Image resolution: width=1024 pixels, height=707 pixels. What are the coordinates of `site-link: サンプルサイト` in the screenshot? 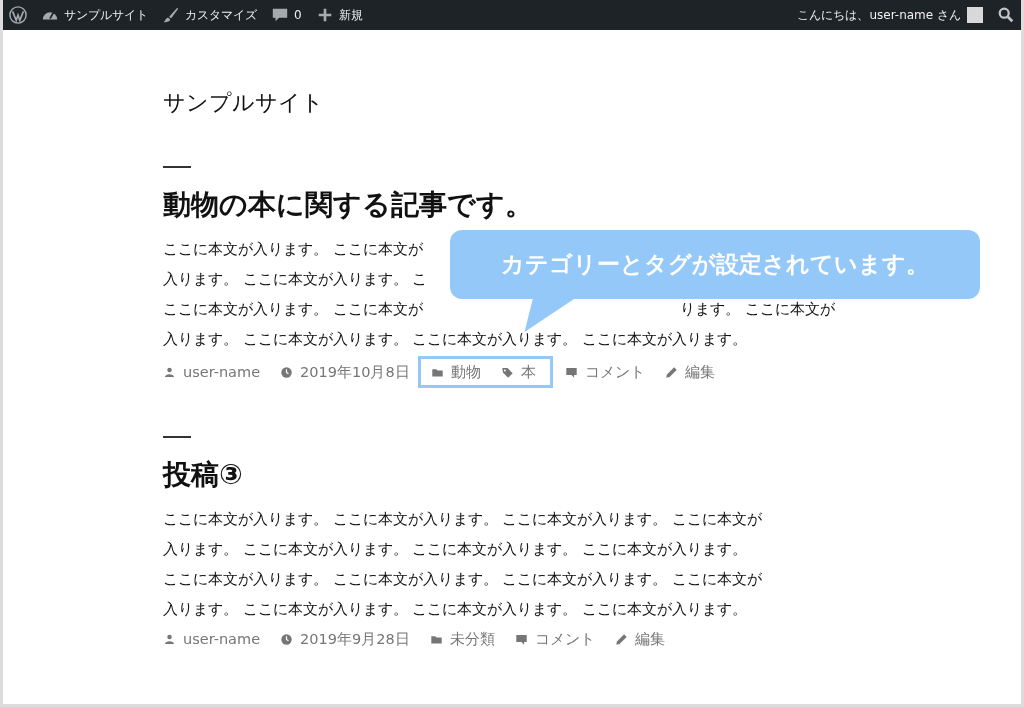 It's located at (94, 15).